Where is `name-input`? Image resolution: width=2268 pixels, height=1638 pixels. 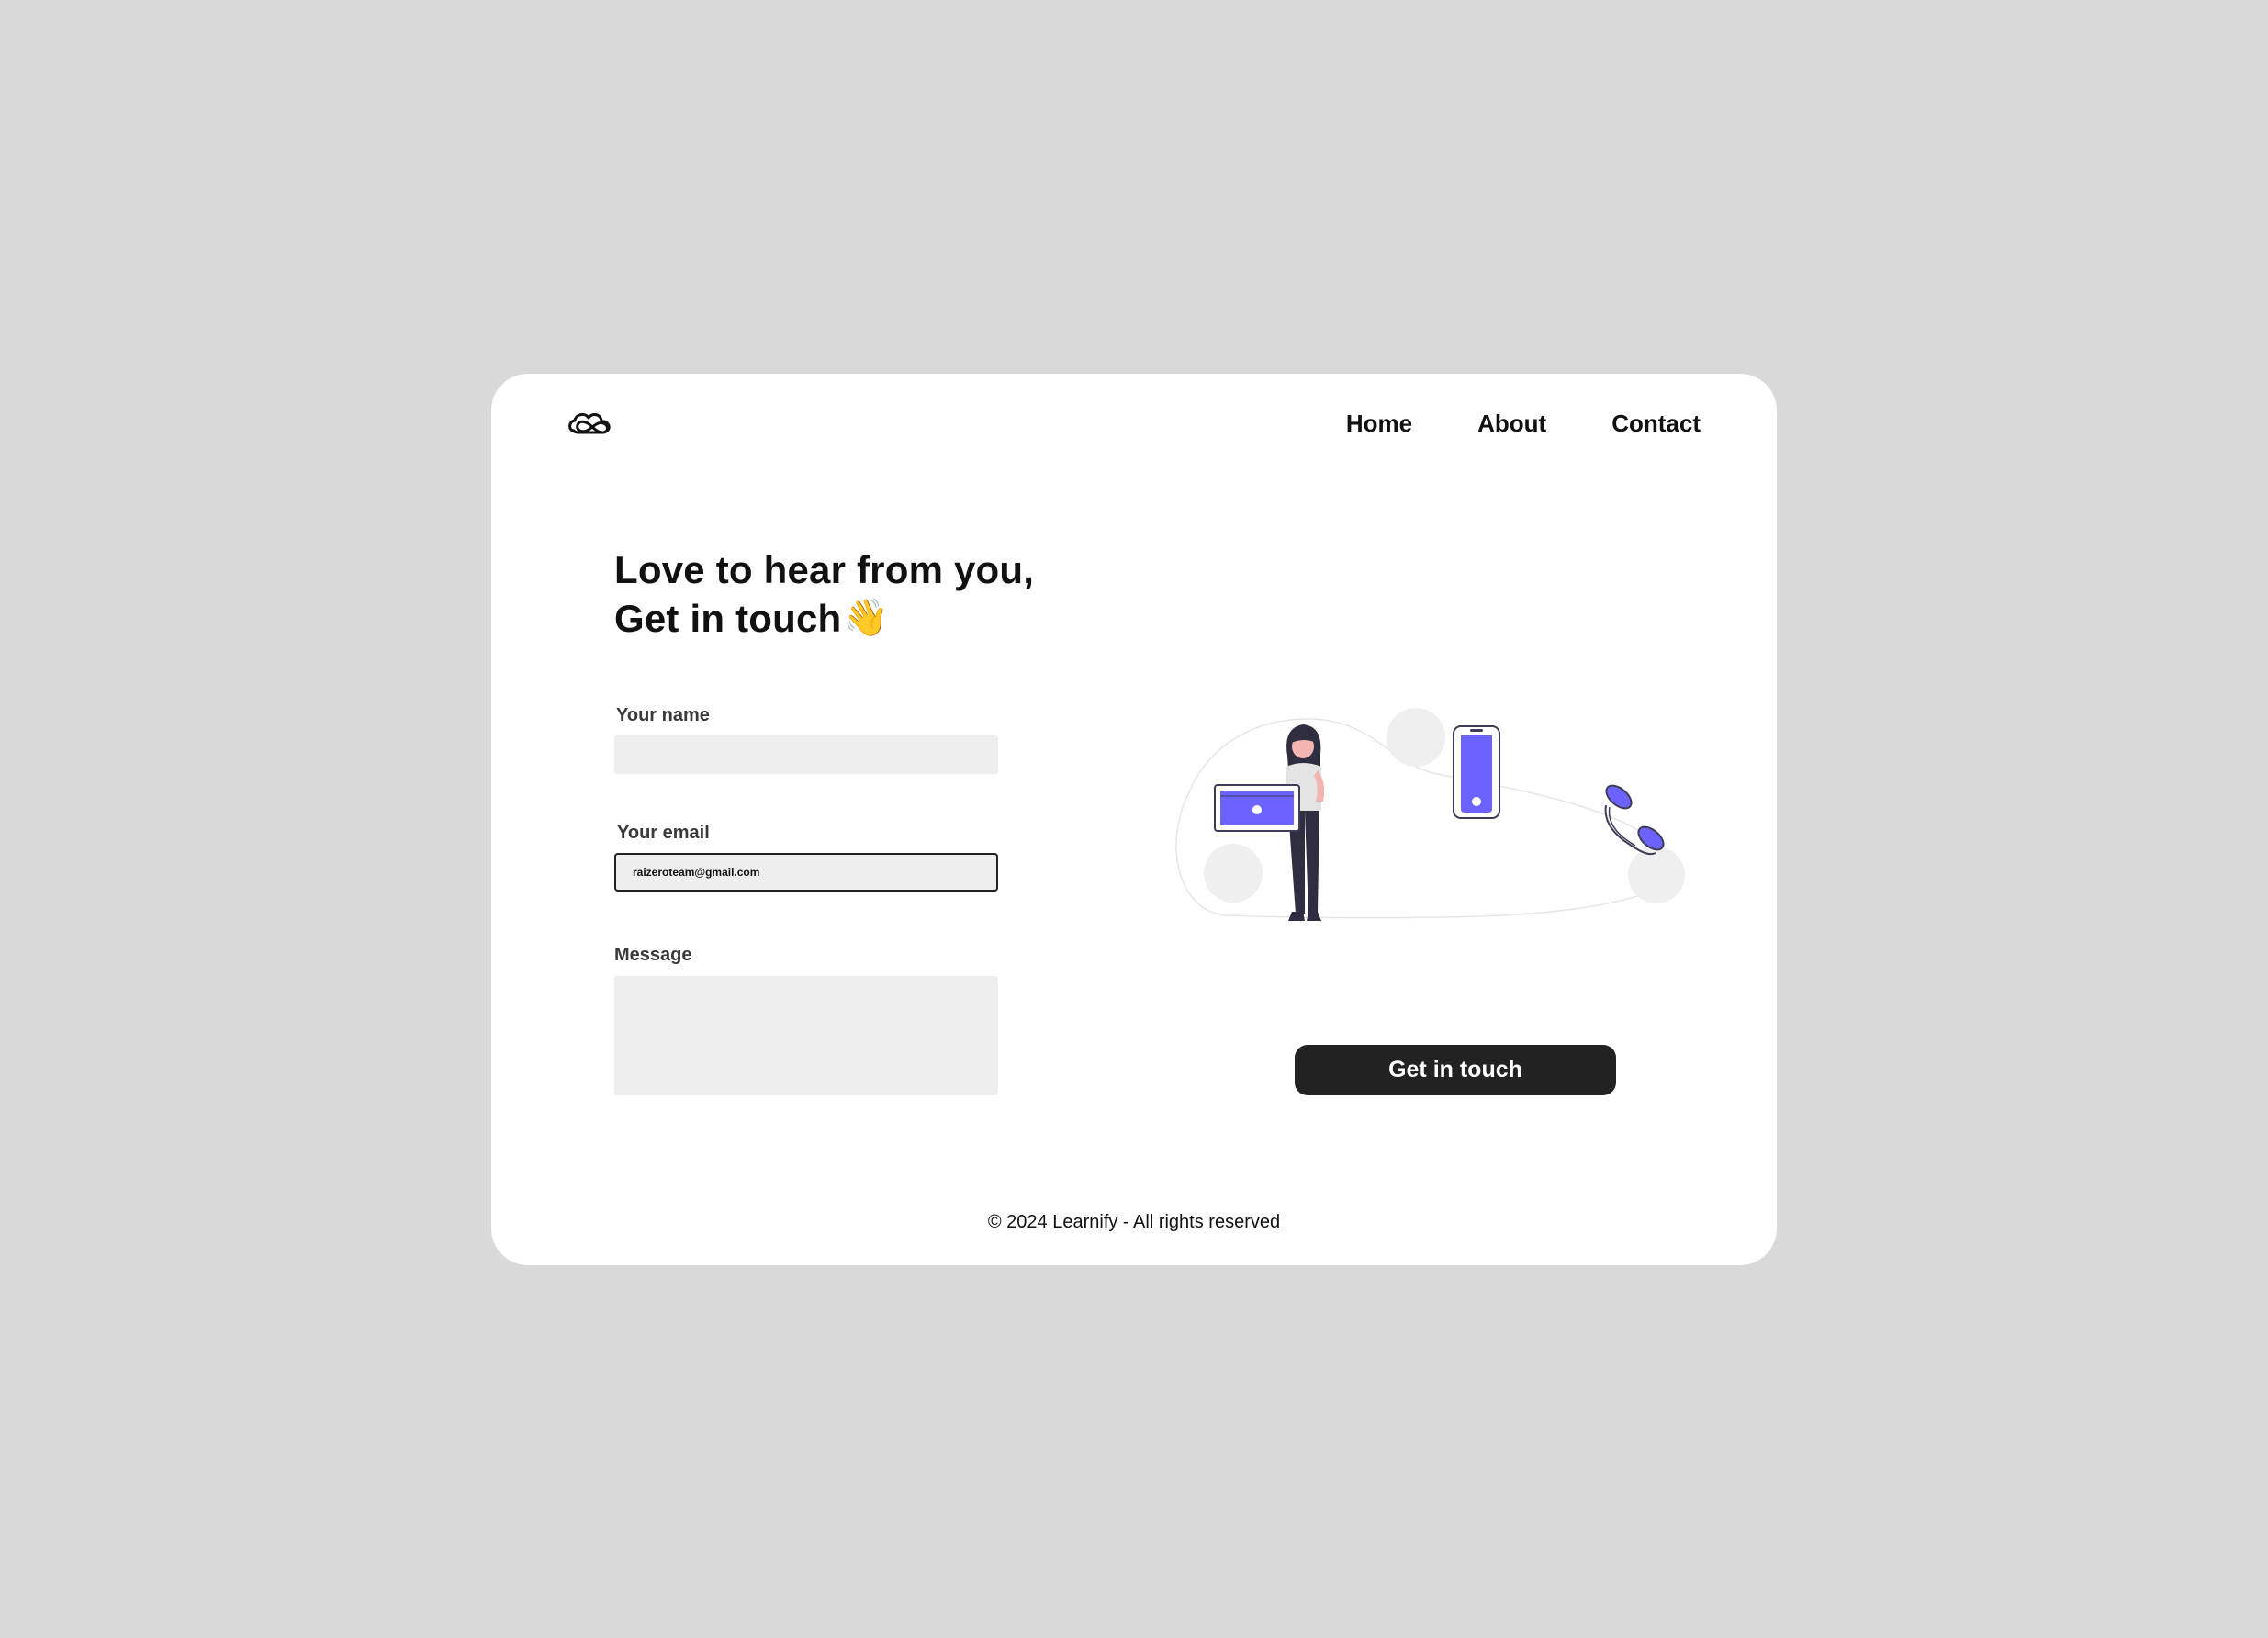
name-input is located at coordinates (806, 754).